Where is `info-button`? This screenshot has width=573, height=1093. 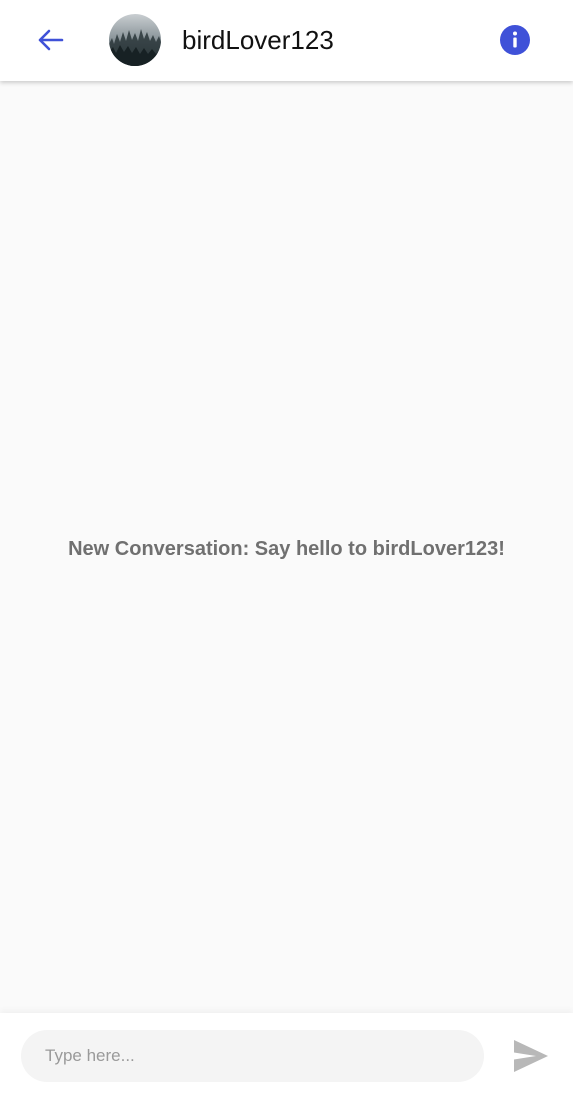
info-button is located at coordinates (515, 40).